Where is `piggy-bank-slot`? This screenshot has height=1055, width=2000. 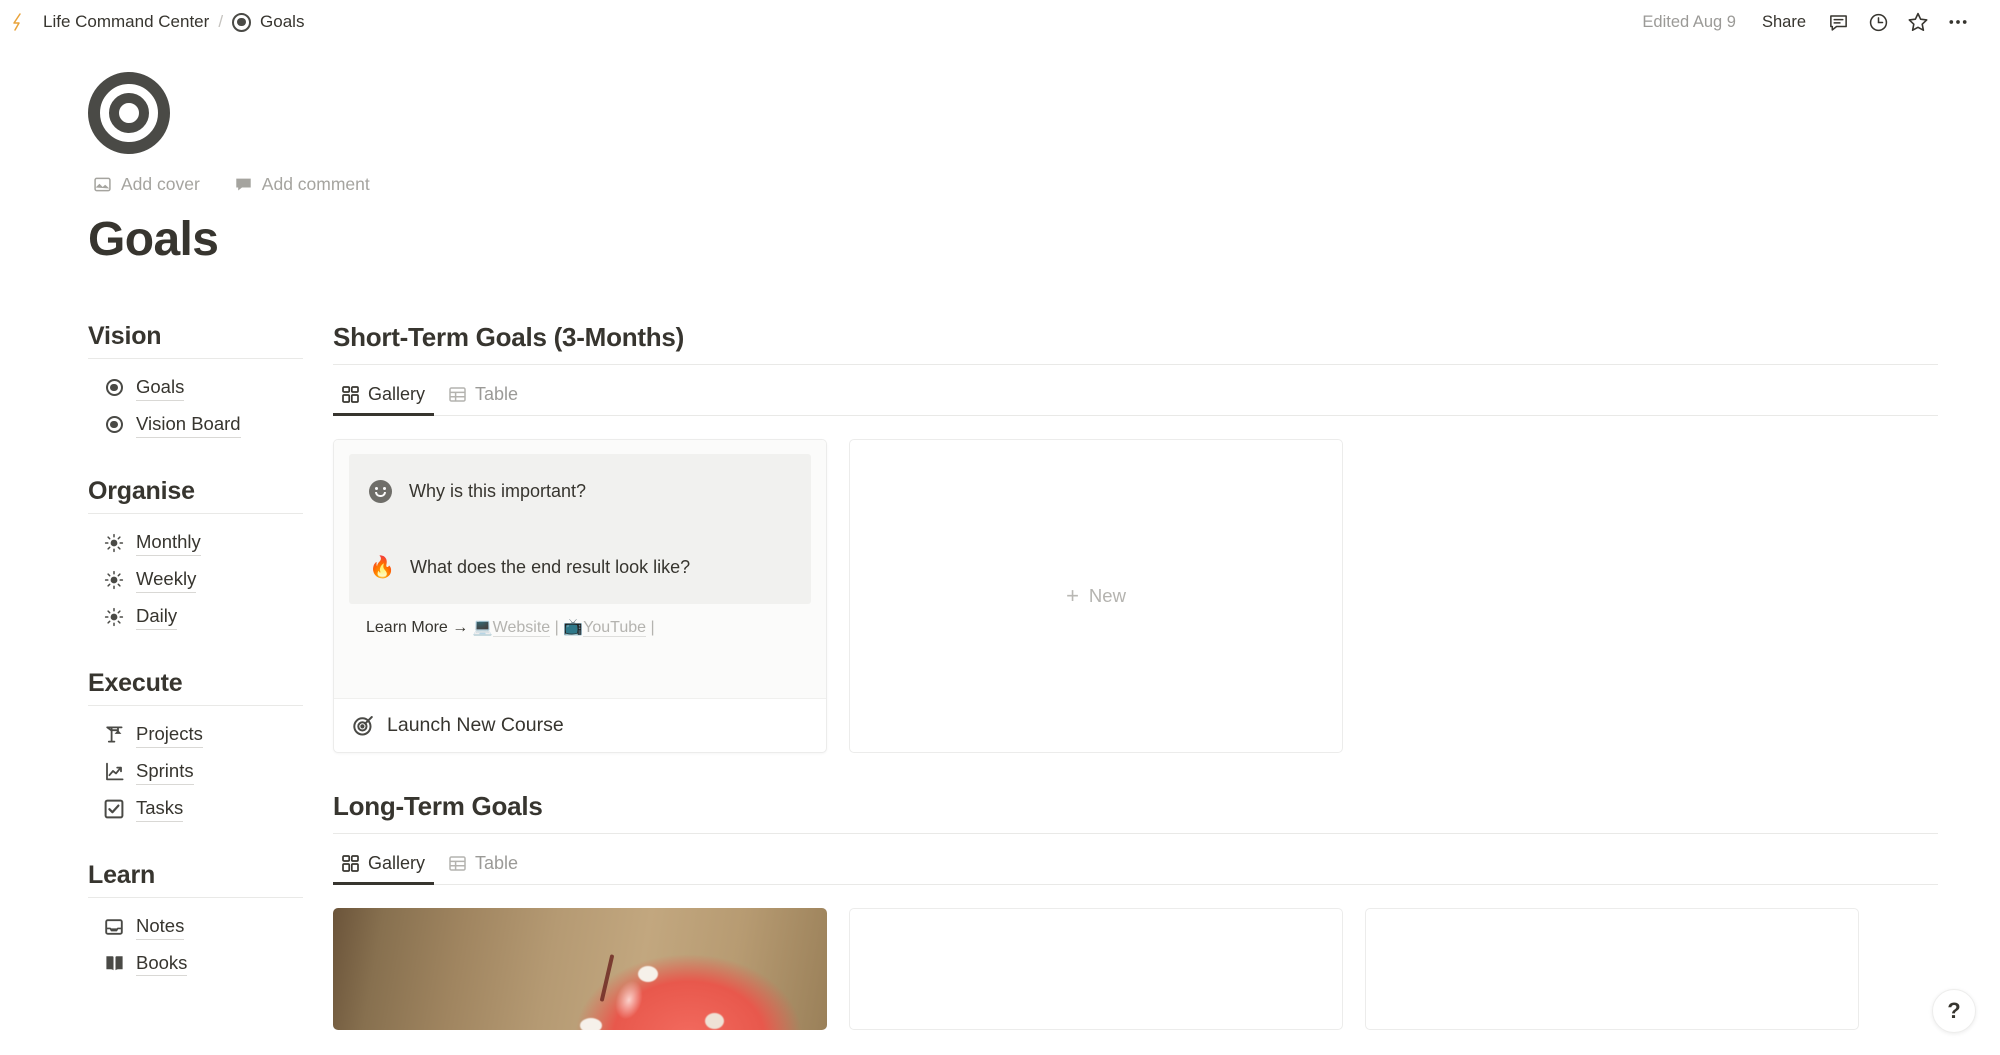
piggy-bank-slot is located at coordinates (607, 977).